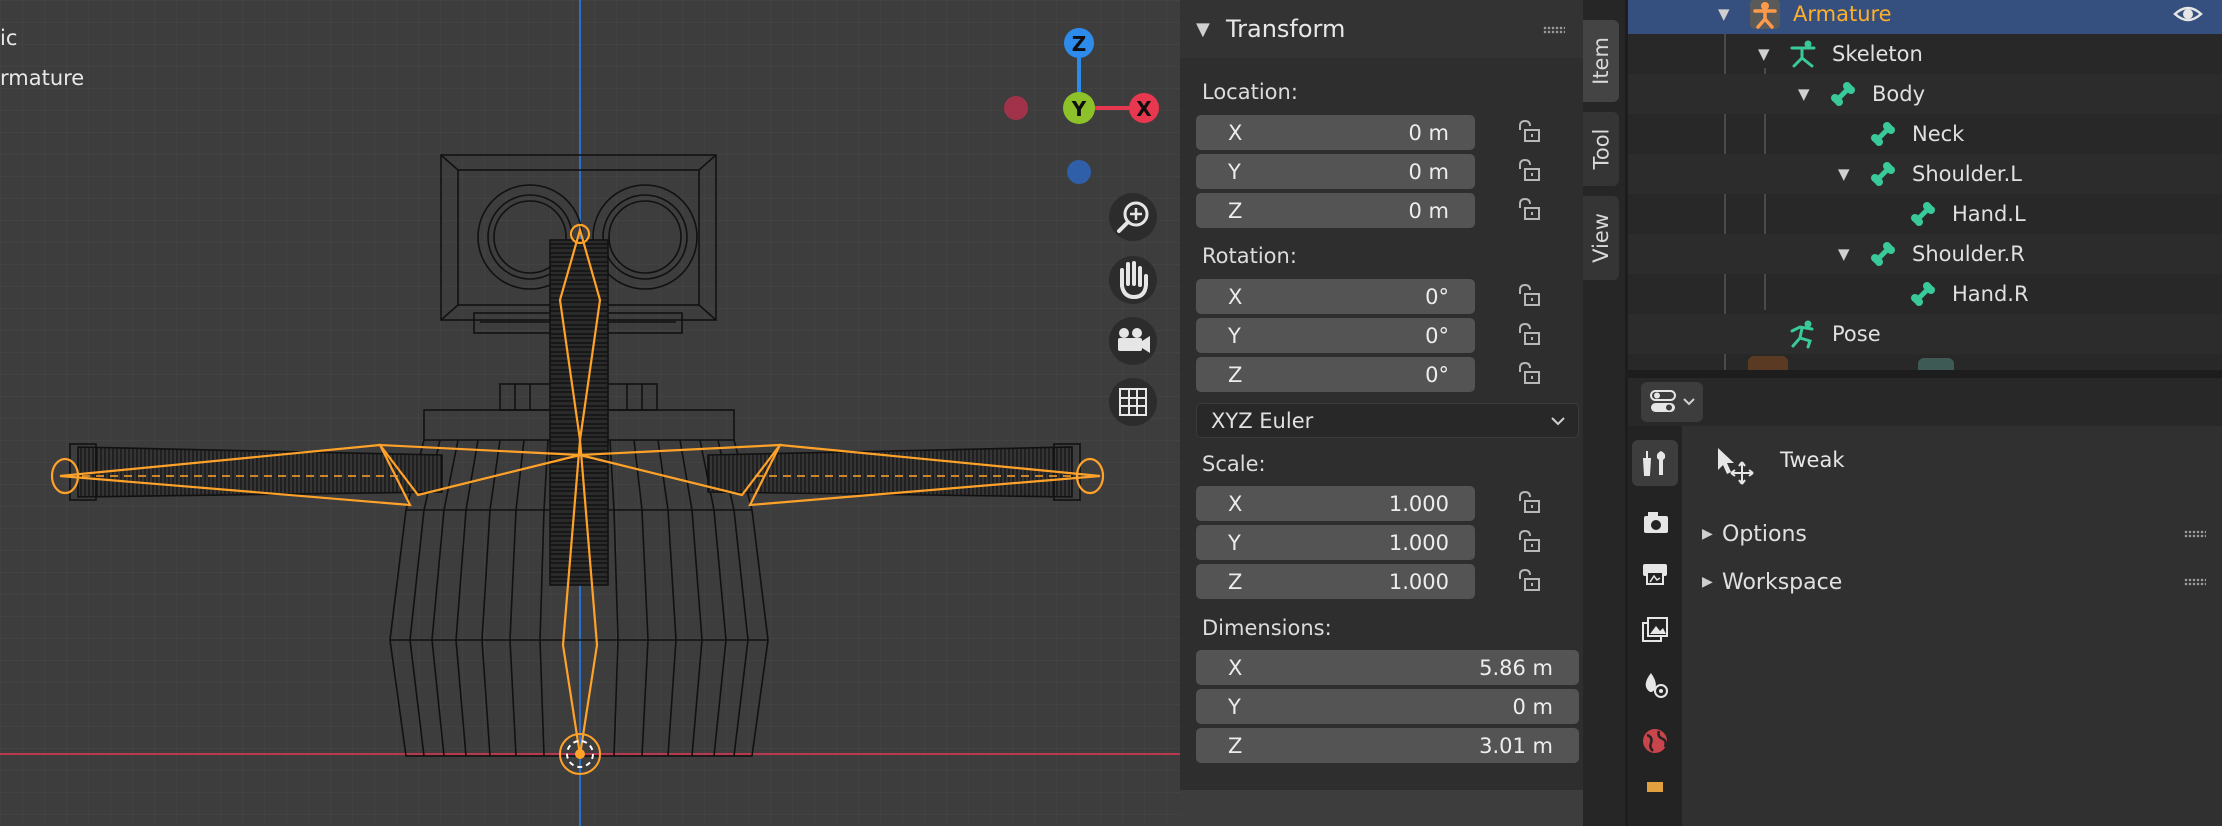 The width and height of the screenshot is (2222, 826). I want to click on svg-text: Z, so click(1079, 44).